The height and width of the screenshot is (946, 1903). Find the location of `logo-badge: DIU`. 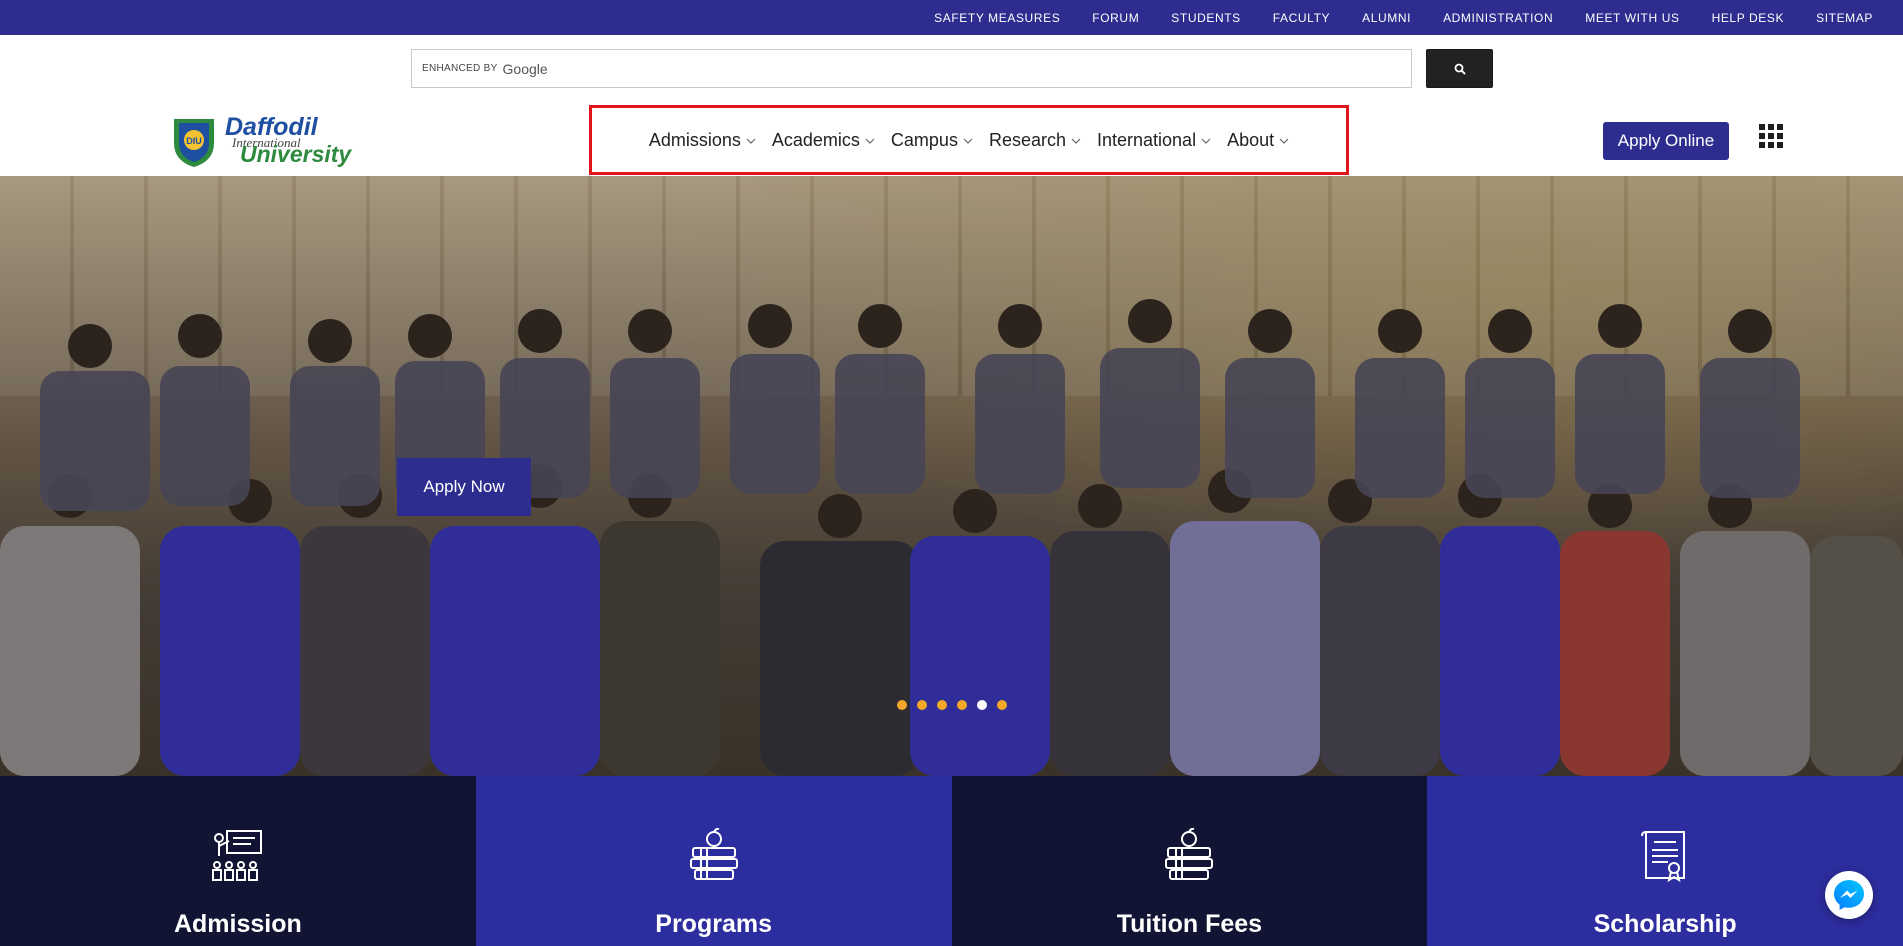

logo-badge: DIU is located at coordinates (194, 141).